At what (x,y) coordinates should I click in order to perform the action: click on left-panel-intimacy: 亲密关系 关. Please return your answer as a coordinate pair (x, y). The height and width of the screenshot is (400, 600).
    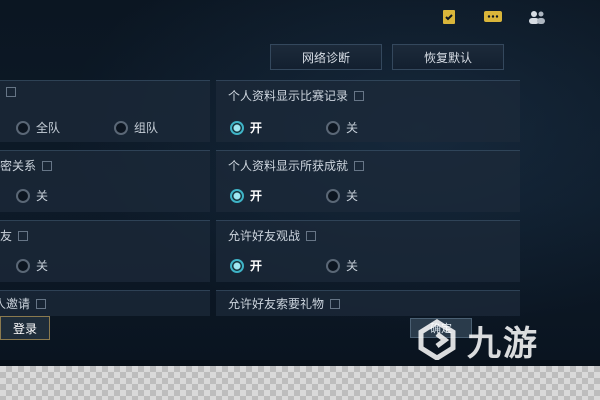
    Looking at the image, I should click on (105, 181).